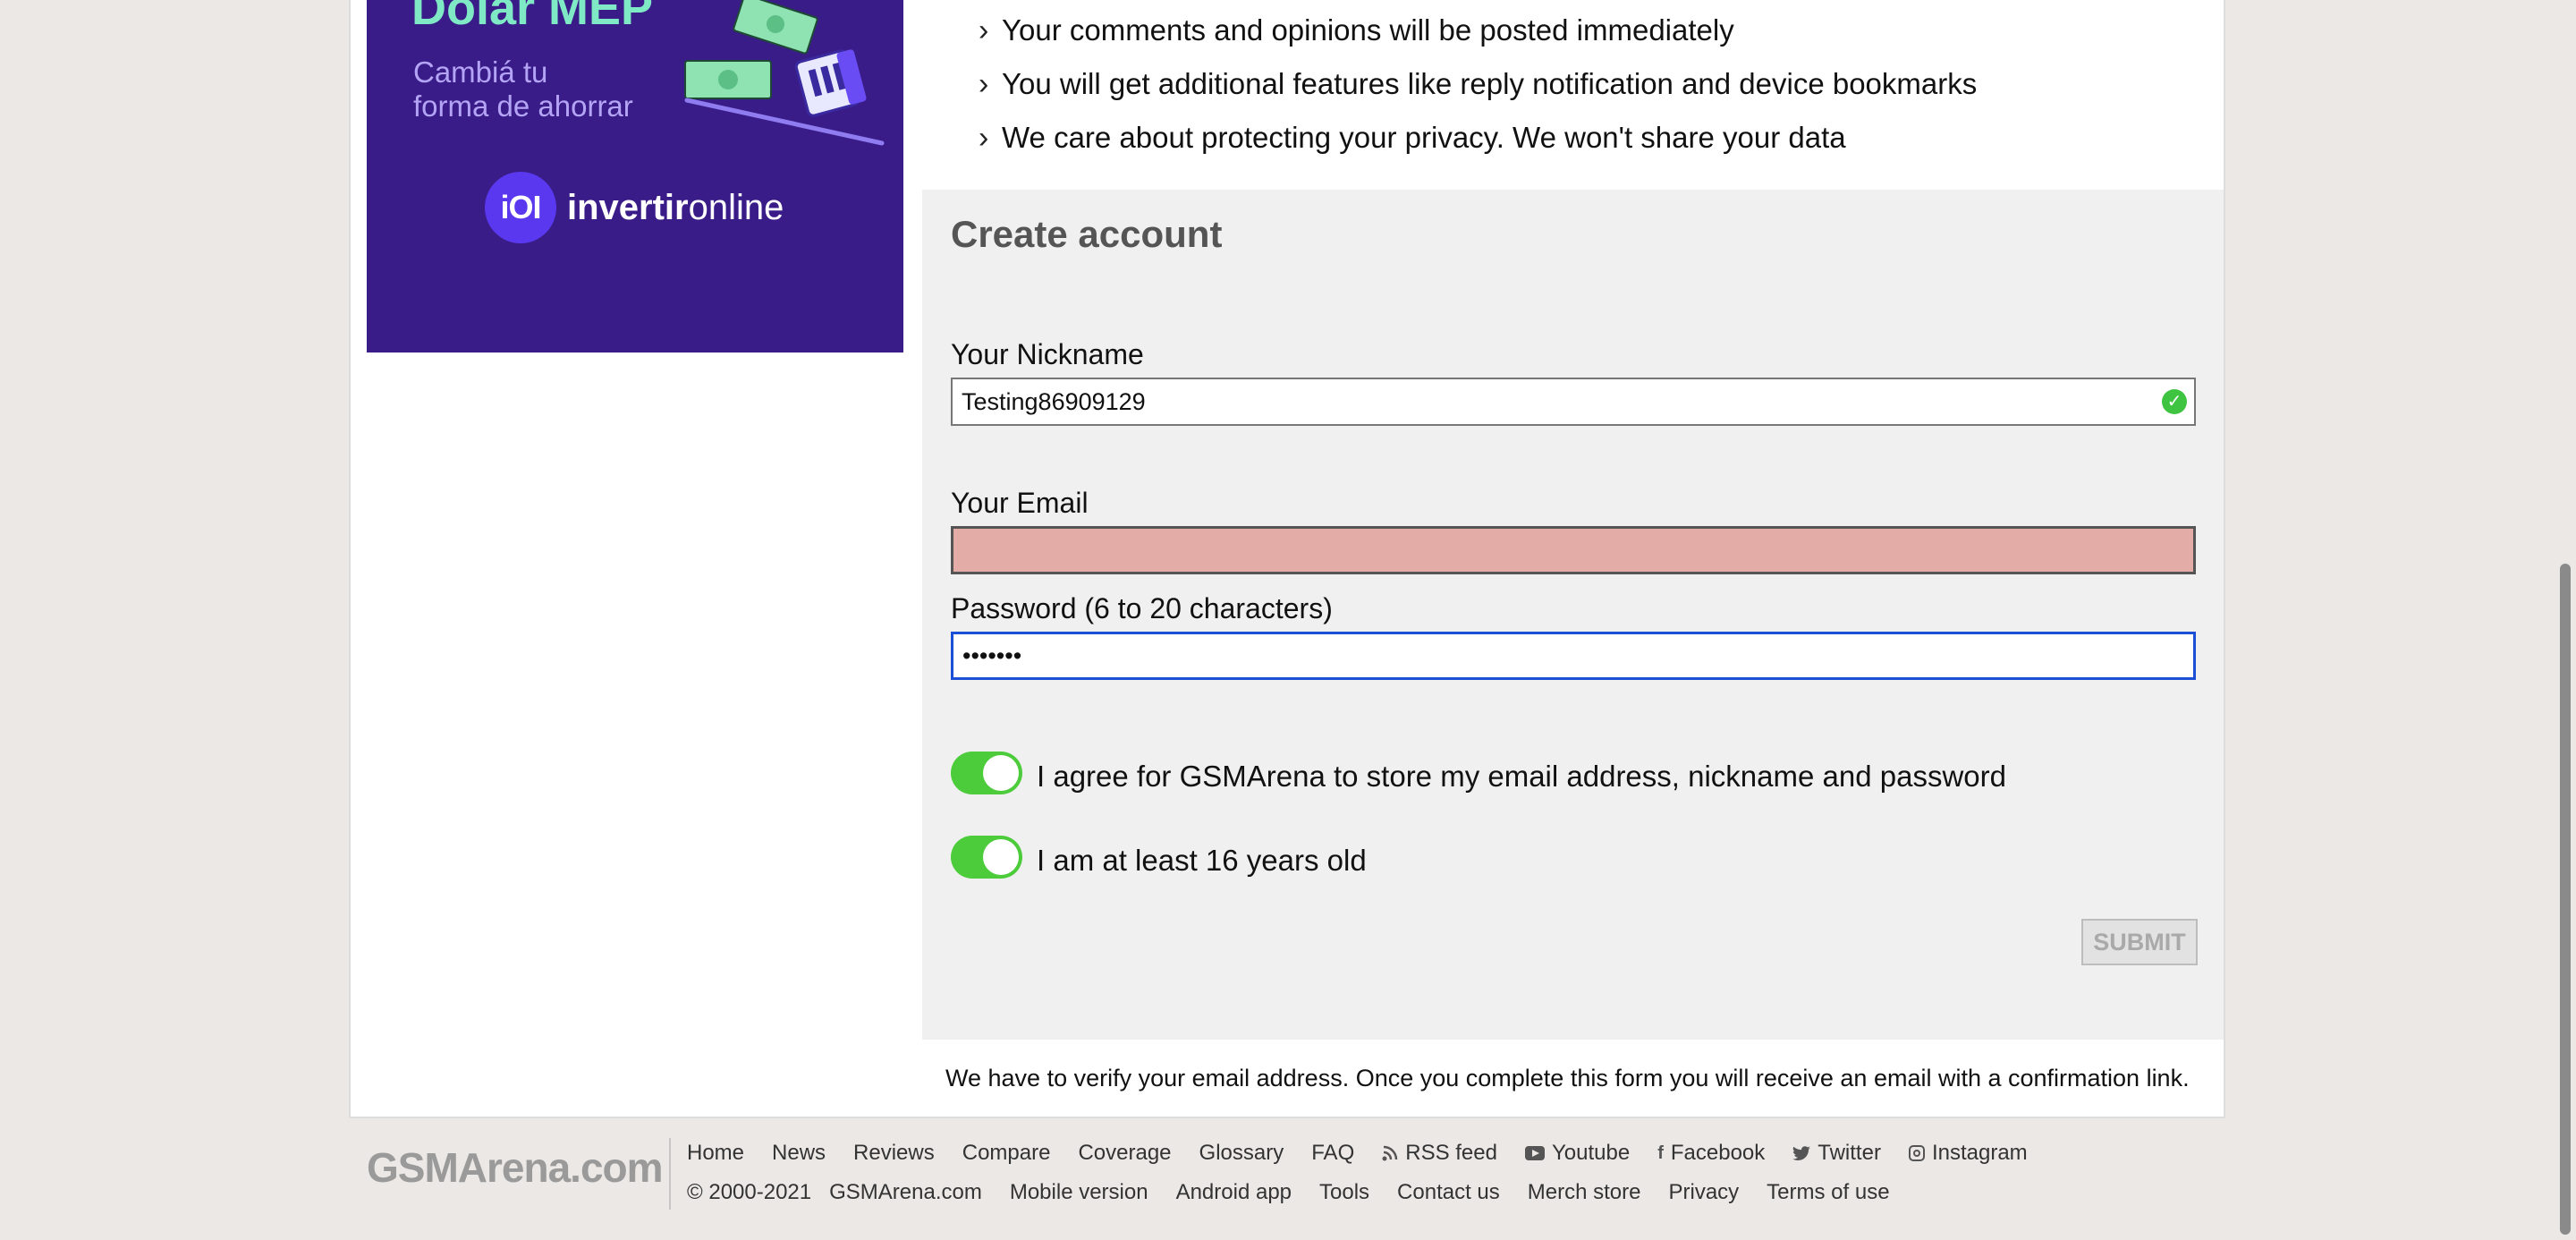  I want to click on footer-link-home: Home, so click(715, 1153).